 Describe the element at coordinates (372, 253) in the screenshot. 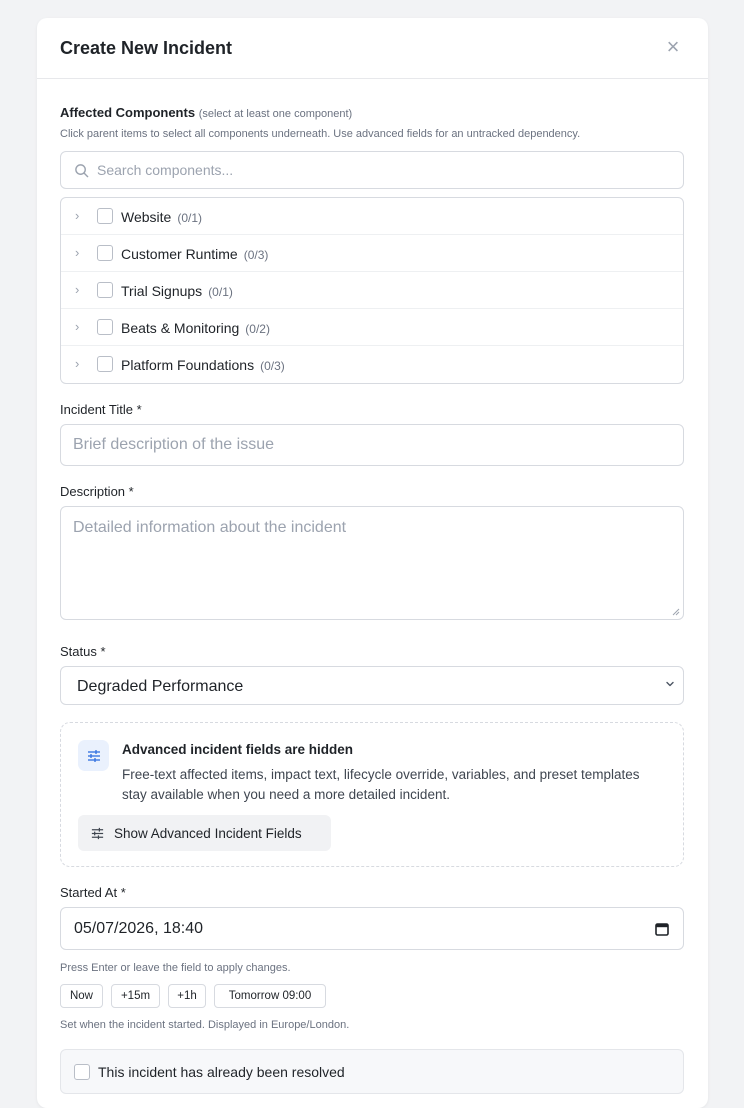

I see `component-row-customer-runtime: › Customer Runtime (0/3)` at that location.